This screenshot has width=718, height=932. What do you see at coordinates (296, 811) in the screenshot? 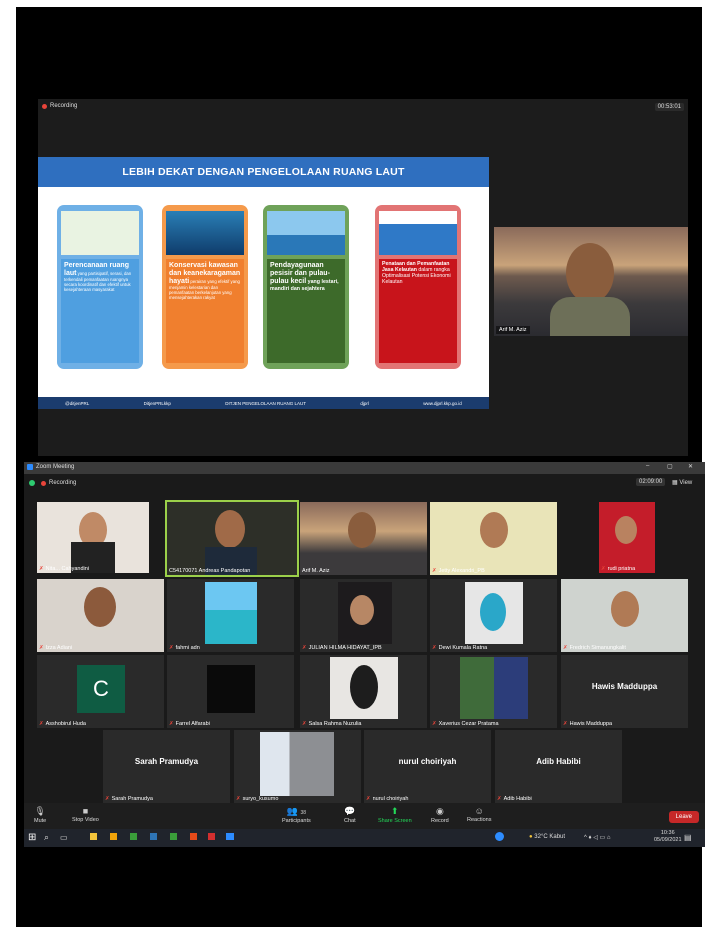
I see `participants-icon: 👥 38` at bounding box center [296, 811].